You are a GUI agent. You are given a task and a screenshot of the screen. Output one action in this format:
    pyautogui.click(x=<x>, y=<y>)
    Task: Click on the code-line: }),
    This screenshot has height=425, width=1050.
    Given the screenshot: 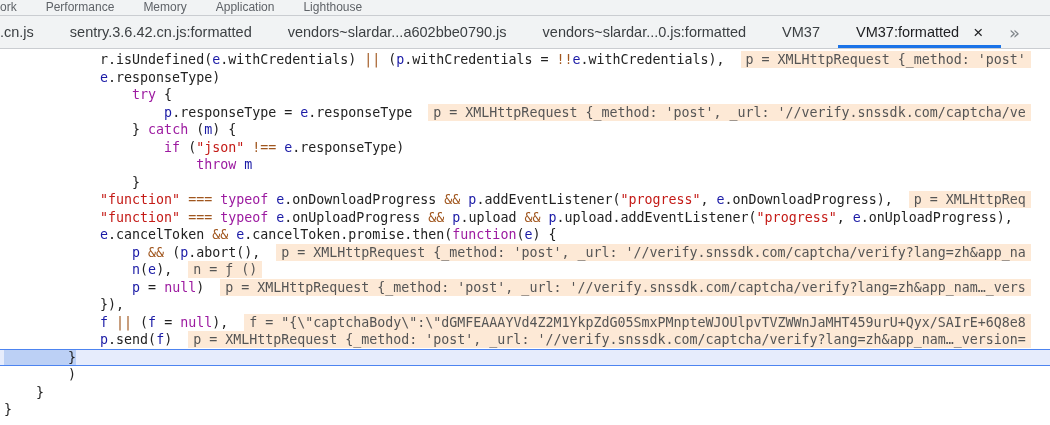 What is the action you would take?
    pyautogui.click(x=112, y=305)
    